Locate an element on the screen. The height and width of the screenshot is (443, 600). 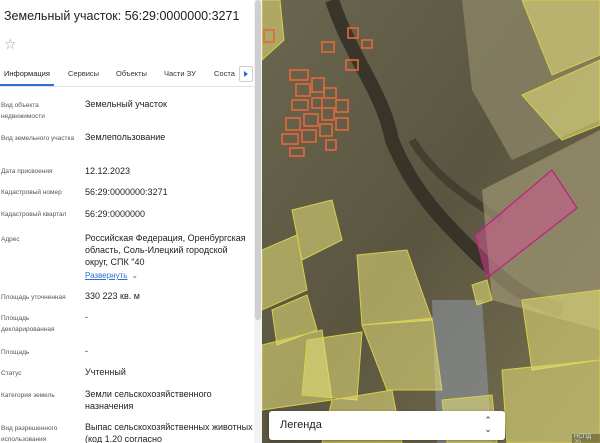
legend-label: Легенда is located at coordinates (301, 425).